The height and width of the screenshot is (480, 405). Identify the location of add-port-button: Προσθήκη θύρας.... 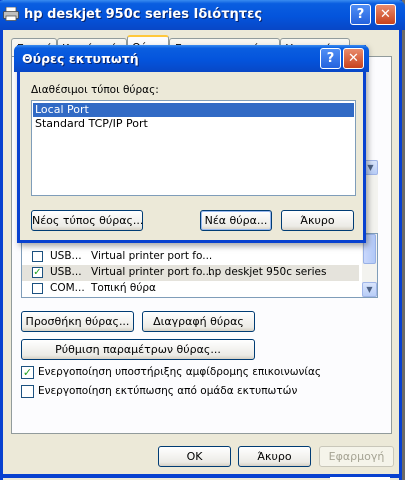
(77, 321).